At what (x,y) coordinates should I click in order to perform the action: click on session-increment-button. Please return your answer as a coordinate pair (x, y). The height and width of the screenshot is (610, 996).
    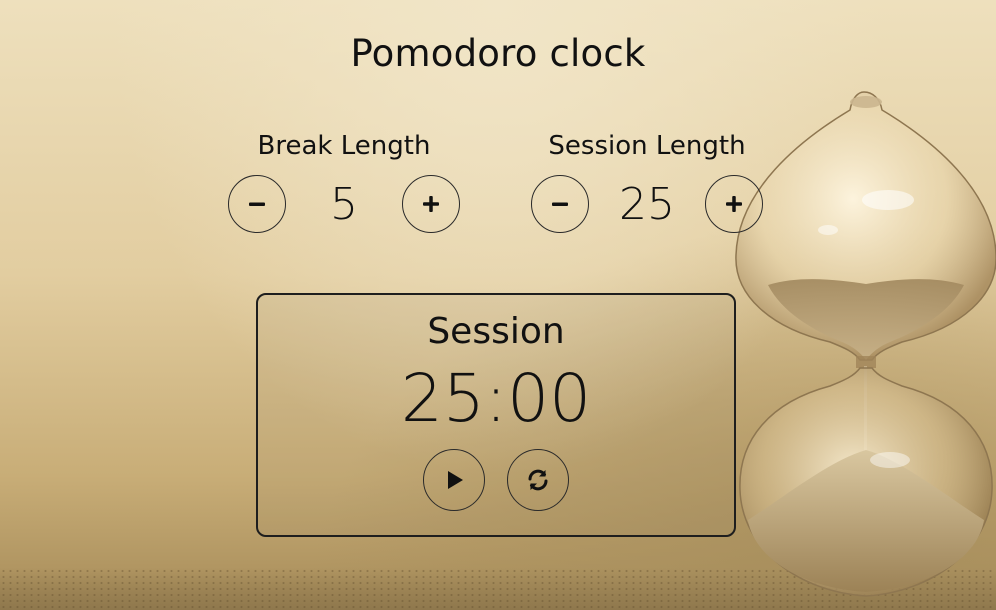
    Looking at the image, I should click on (734, 204).